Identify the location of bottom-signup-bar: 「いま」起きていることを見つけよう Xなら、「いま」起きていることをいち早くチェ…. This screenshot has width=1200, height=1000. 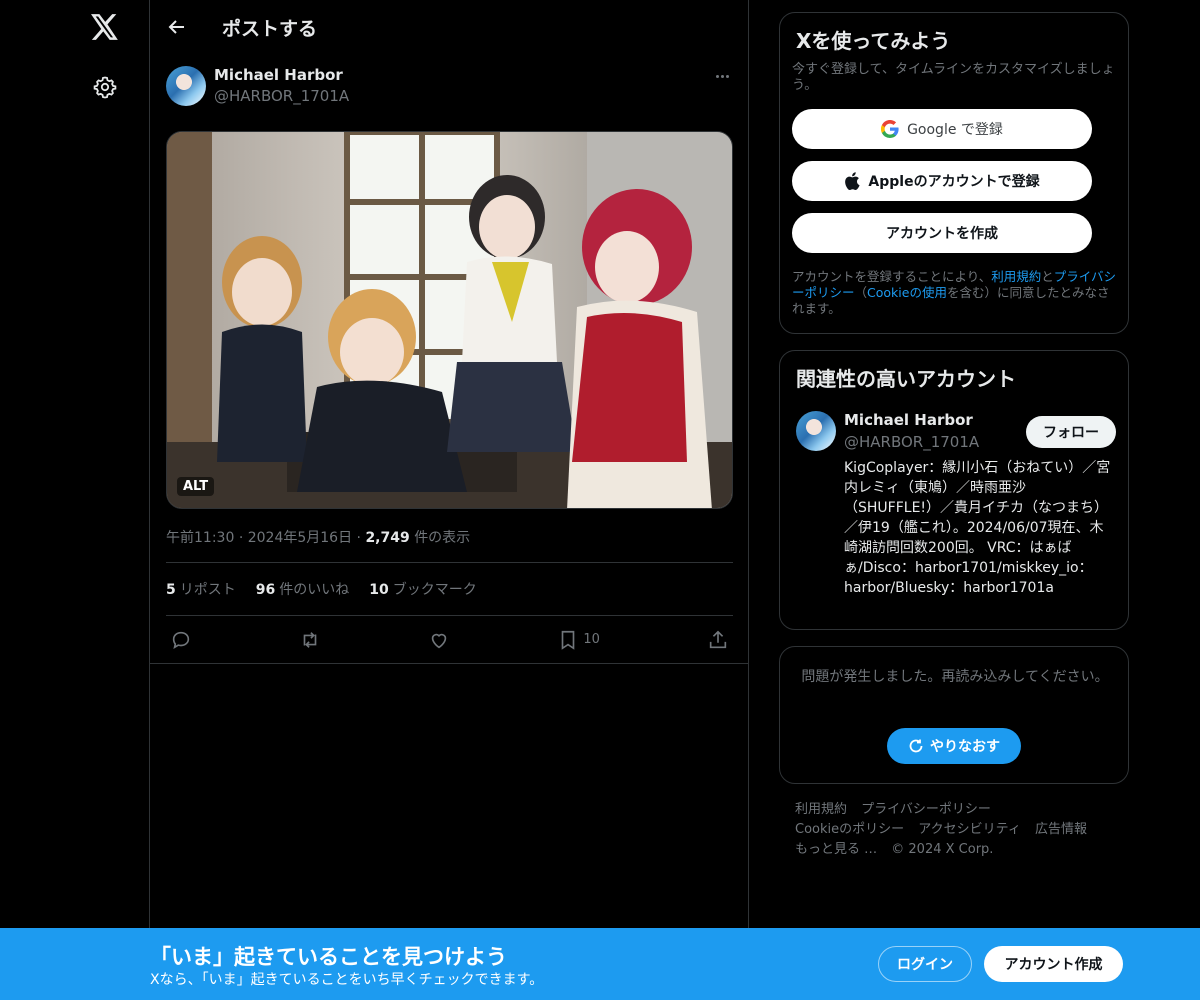
(600, 964).